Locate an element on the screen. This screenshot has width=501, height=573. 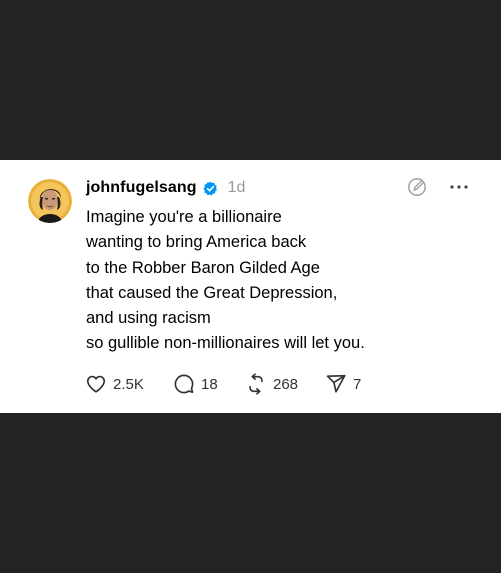
verified-badge-icon is located at coordinates (210, 188).